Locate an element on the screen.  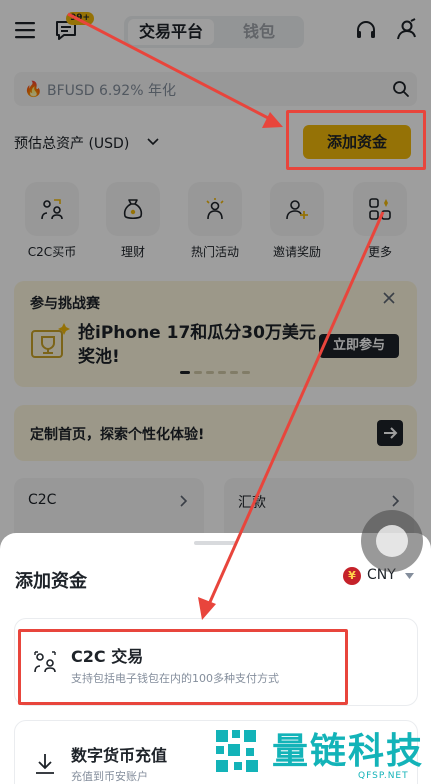
watermark-logo-icon is located at coordinates (237, 751).